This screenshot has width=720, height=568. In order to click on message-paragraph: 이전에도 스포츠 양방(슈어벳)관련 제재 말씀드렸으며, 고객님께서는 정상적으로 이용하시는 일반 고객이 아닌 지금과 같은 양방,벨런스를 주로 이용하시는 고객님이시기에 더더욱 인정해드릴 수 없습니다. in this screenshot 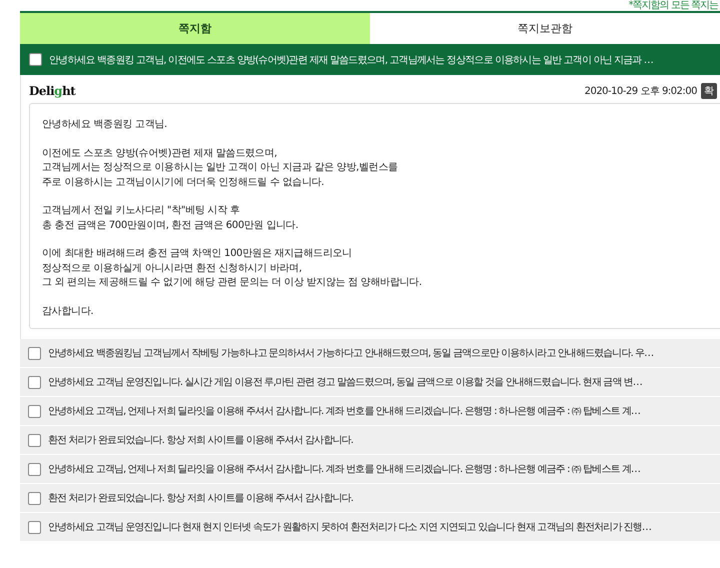, I will do `click(220, 168)`.